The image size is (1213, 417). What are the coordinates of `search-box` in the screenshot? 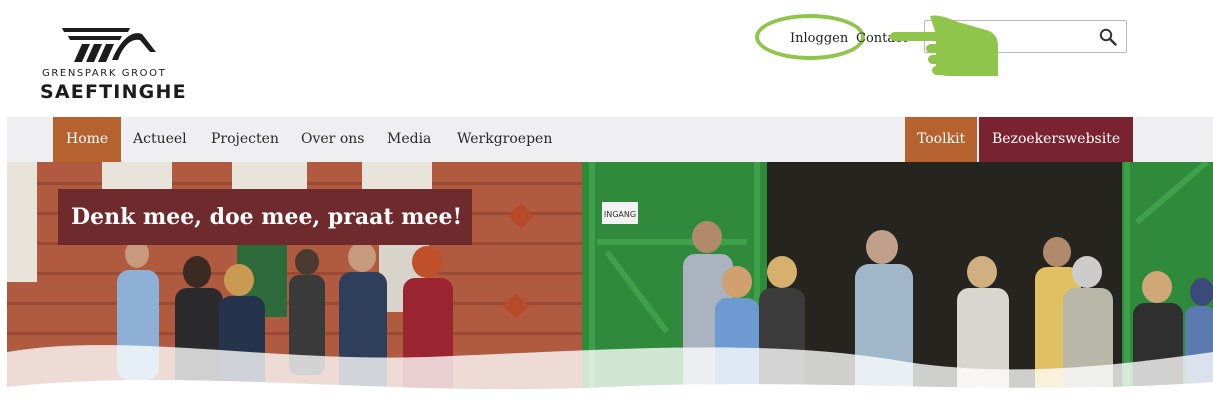 It's located at (1025, 36).